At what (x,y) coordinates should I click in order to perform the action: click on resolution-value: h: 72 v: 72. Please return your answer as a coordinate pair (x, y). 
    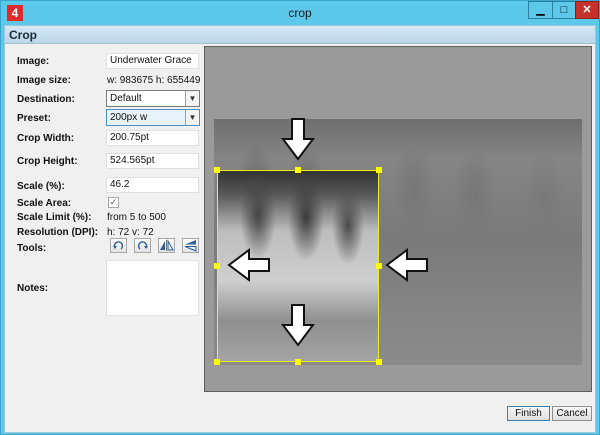
    Looking at the image, I should click on (130, 232).